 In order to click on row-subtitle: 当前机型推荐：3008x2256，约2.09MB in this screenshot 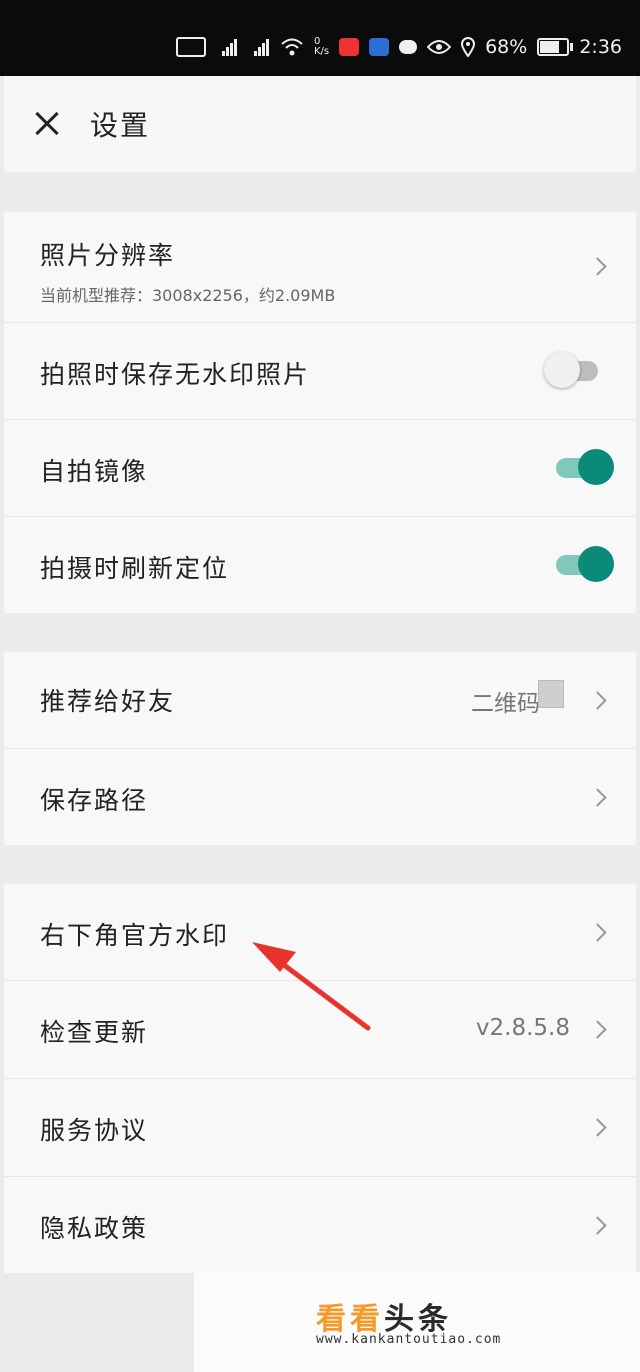, I will do `click(188, 295)`.